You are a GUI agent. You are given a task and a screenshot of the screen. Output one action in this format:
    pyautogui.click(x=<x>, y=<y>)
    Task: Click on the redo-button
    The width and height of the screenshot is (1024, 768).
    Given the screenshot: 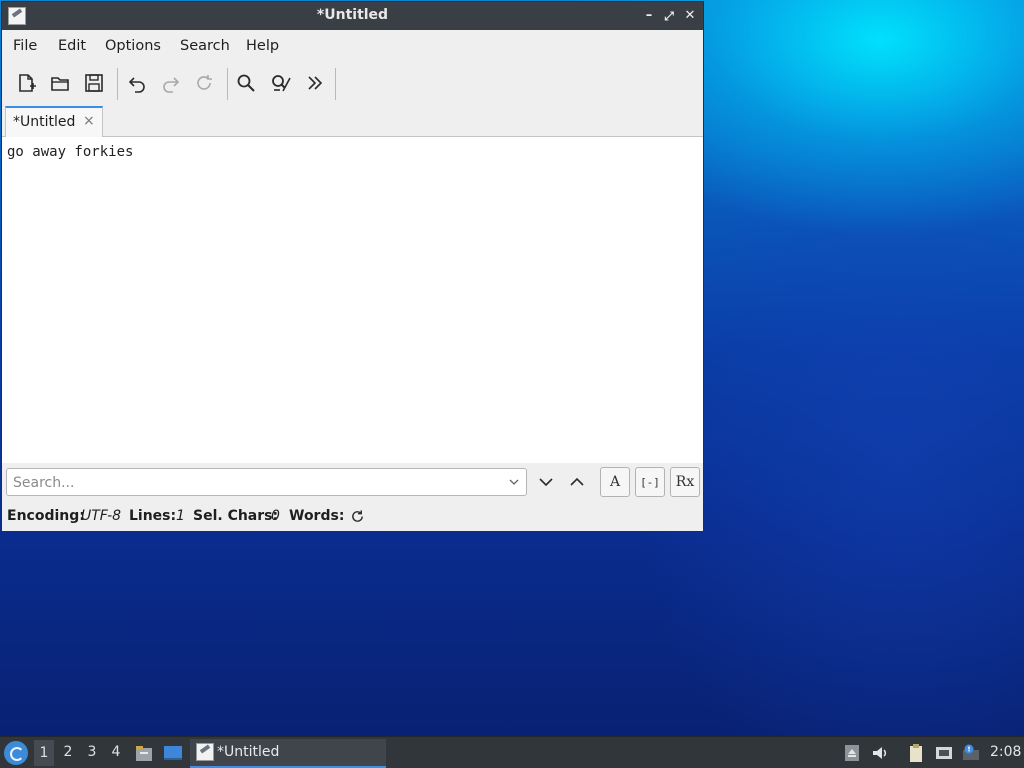 What is the action you would take?
    pyautogui.click(x=171, y=83)
    